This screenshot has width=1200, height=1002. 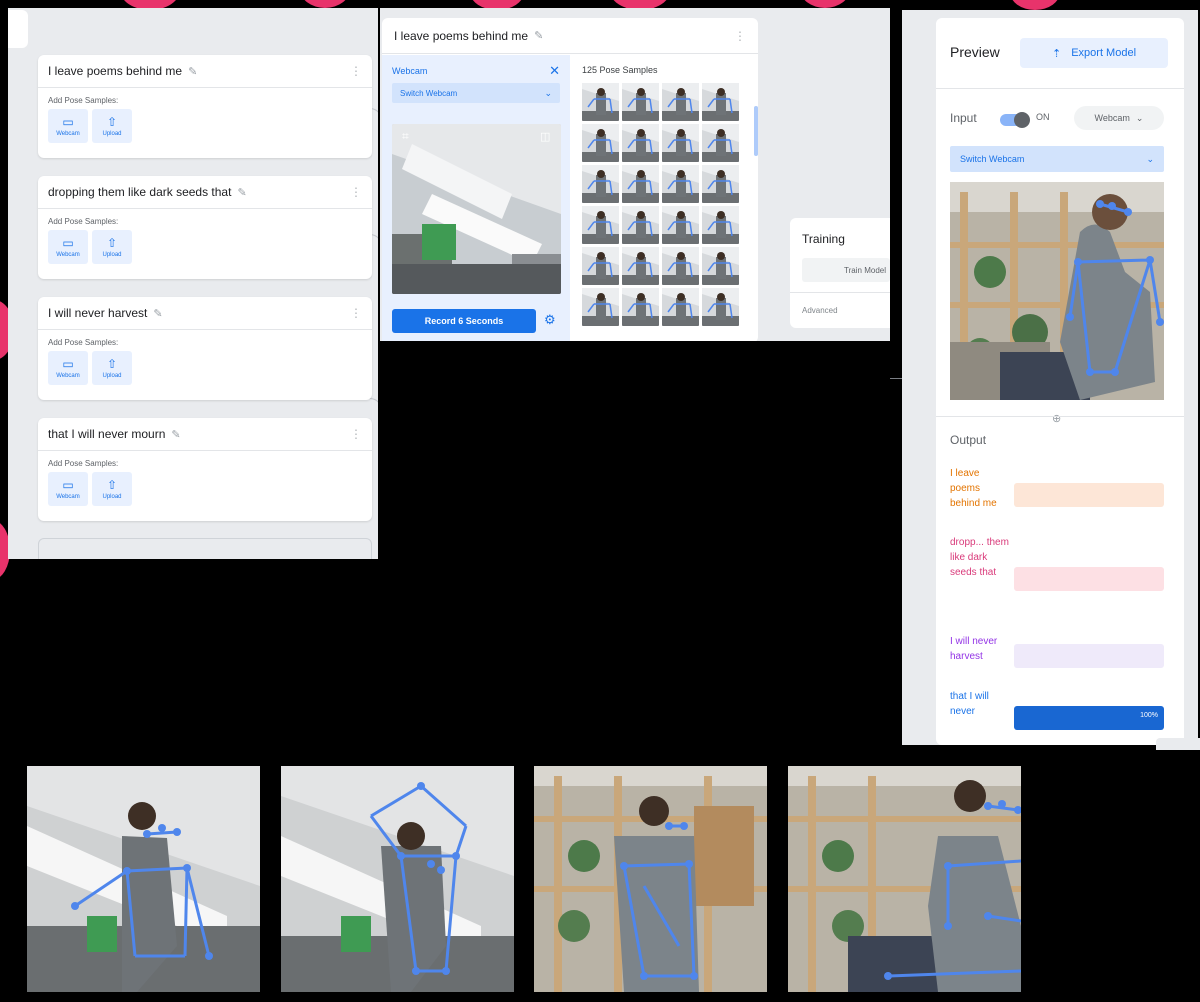 I want to click on output-label: dropp... them like dark seeds that, so click(x=979, y=557).